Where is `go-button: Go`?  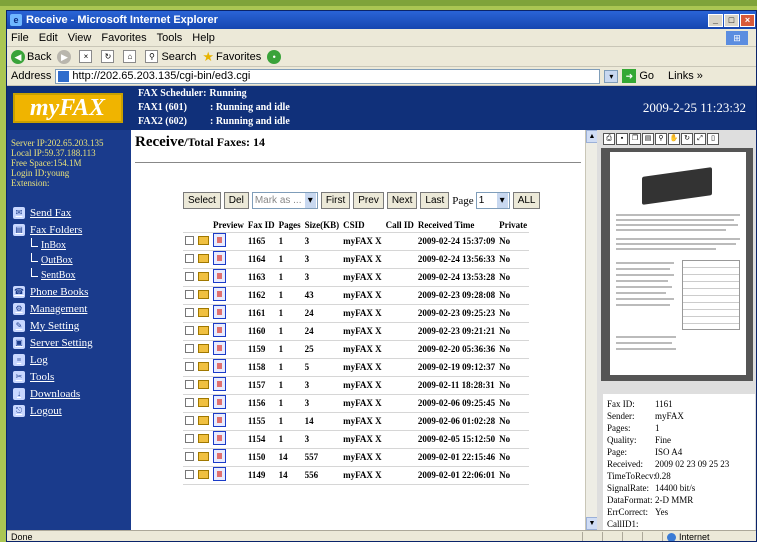
go-button: Go is located at coordinates (646, 76).